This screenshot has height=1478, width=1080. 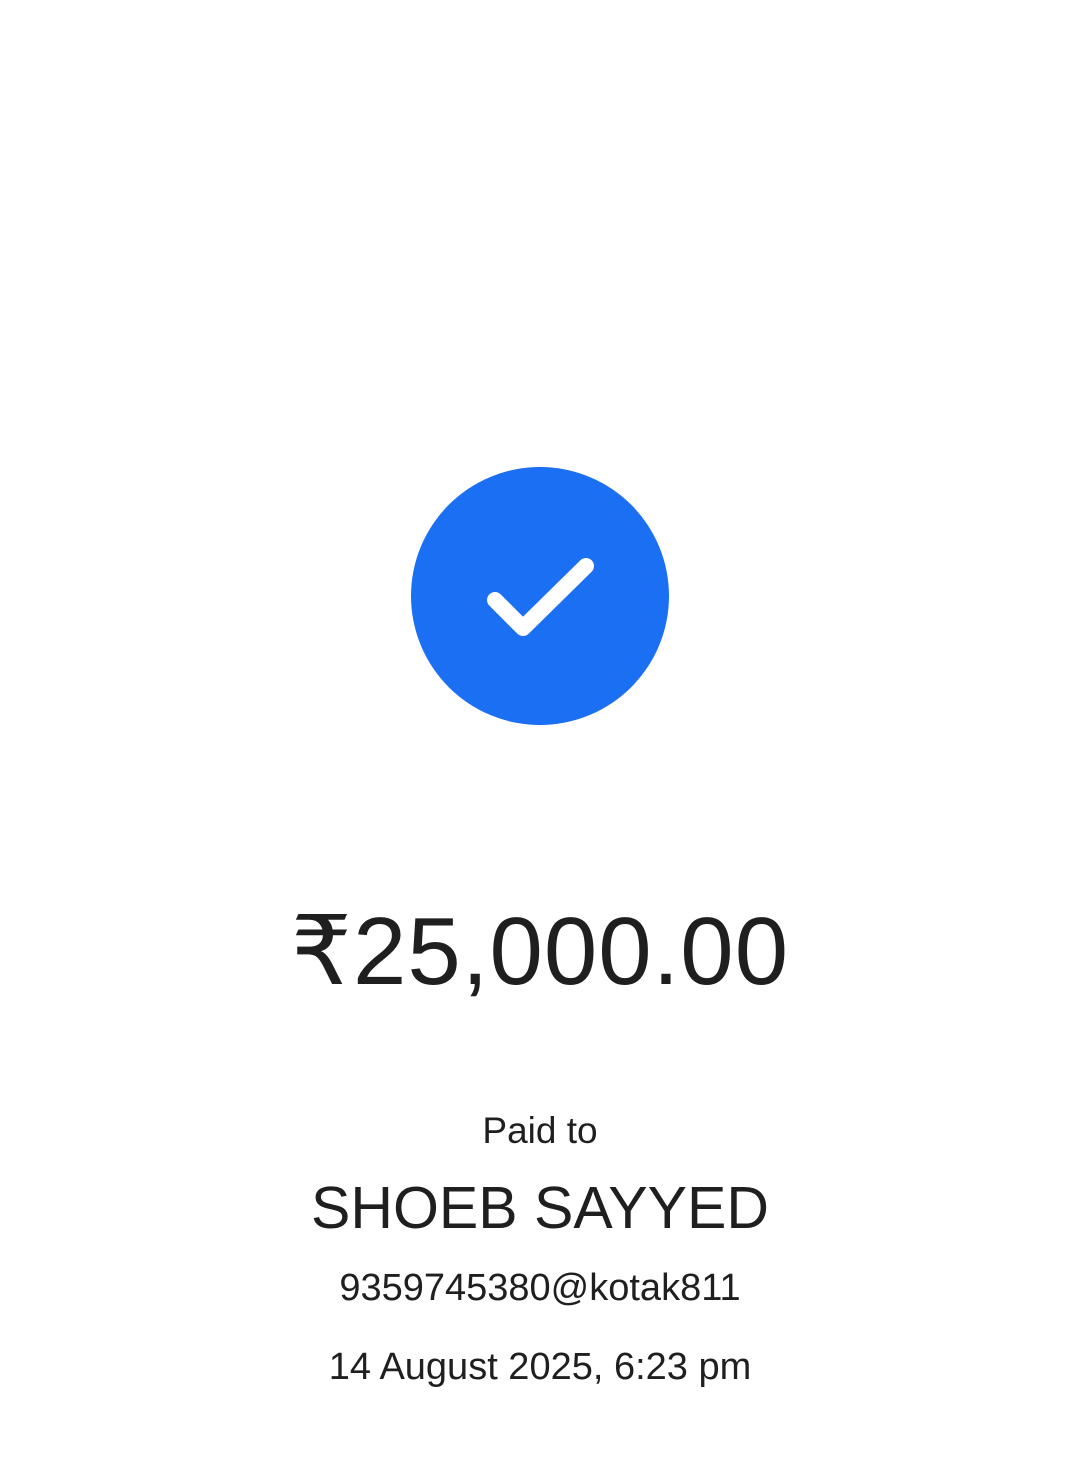 I want to click on check-icon, so click(x=540, y=596).